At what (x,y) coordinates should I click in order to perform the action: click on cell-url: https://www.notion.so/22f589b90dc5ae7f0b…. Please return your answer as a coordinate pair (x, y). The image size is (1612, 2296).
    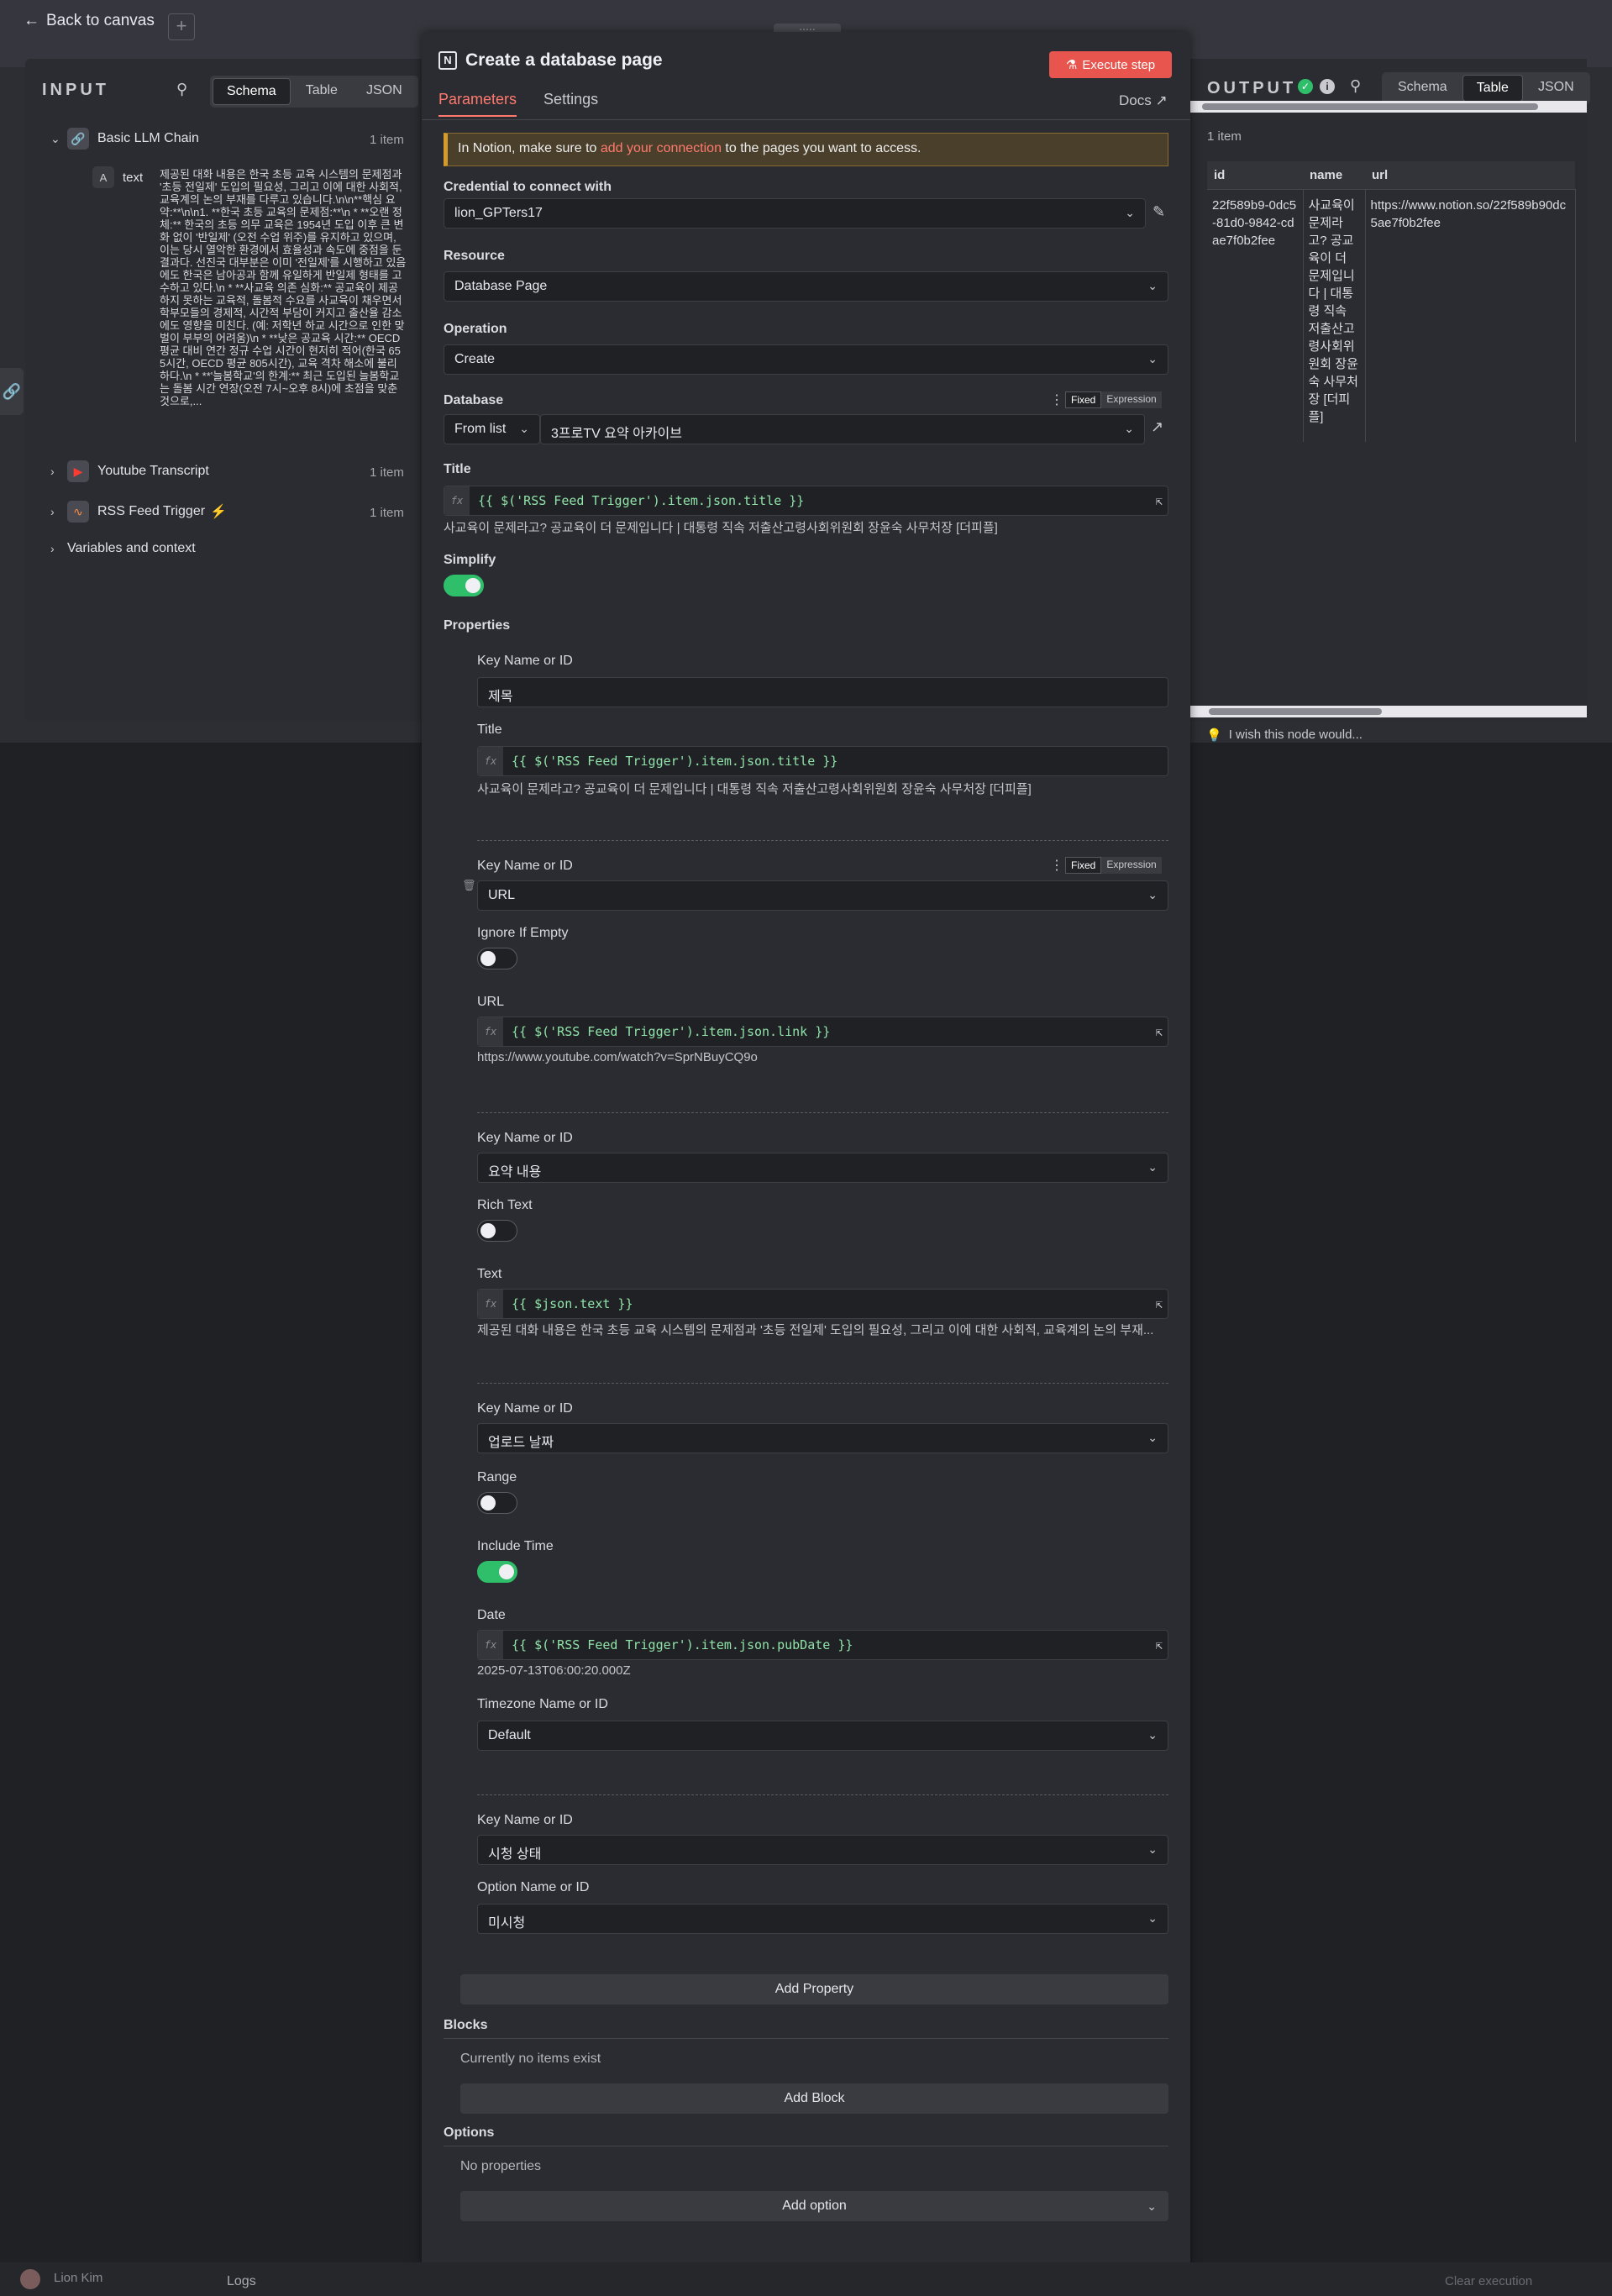
    Looking at the image, I should click on (1471, 315).